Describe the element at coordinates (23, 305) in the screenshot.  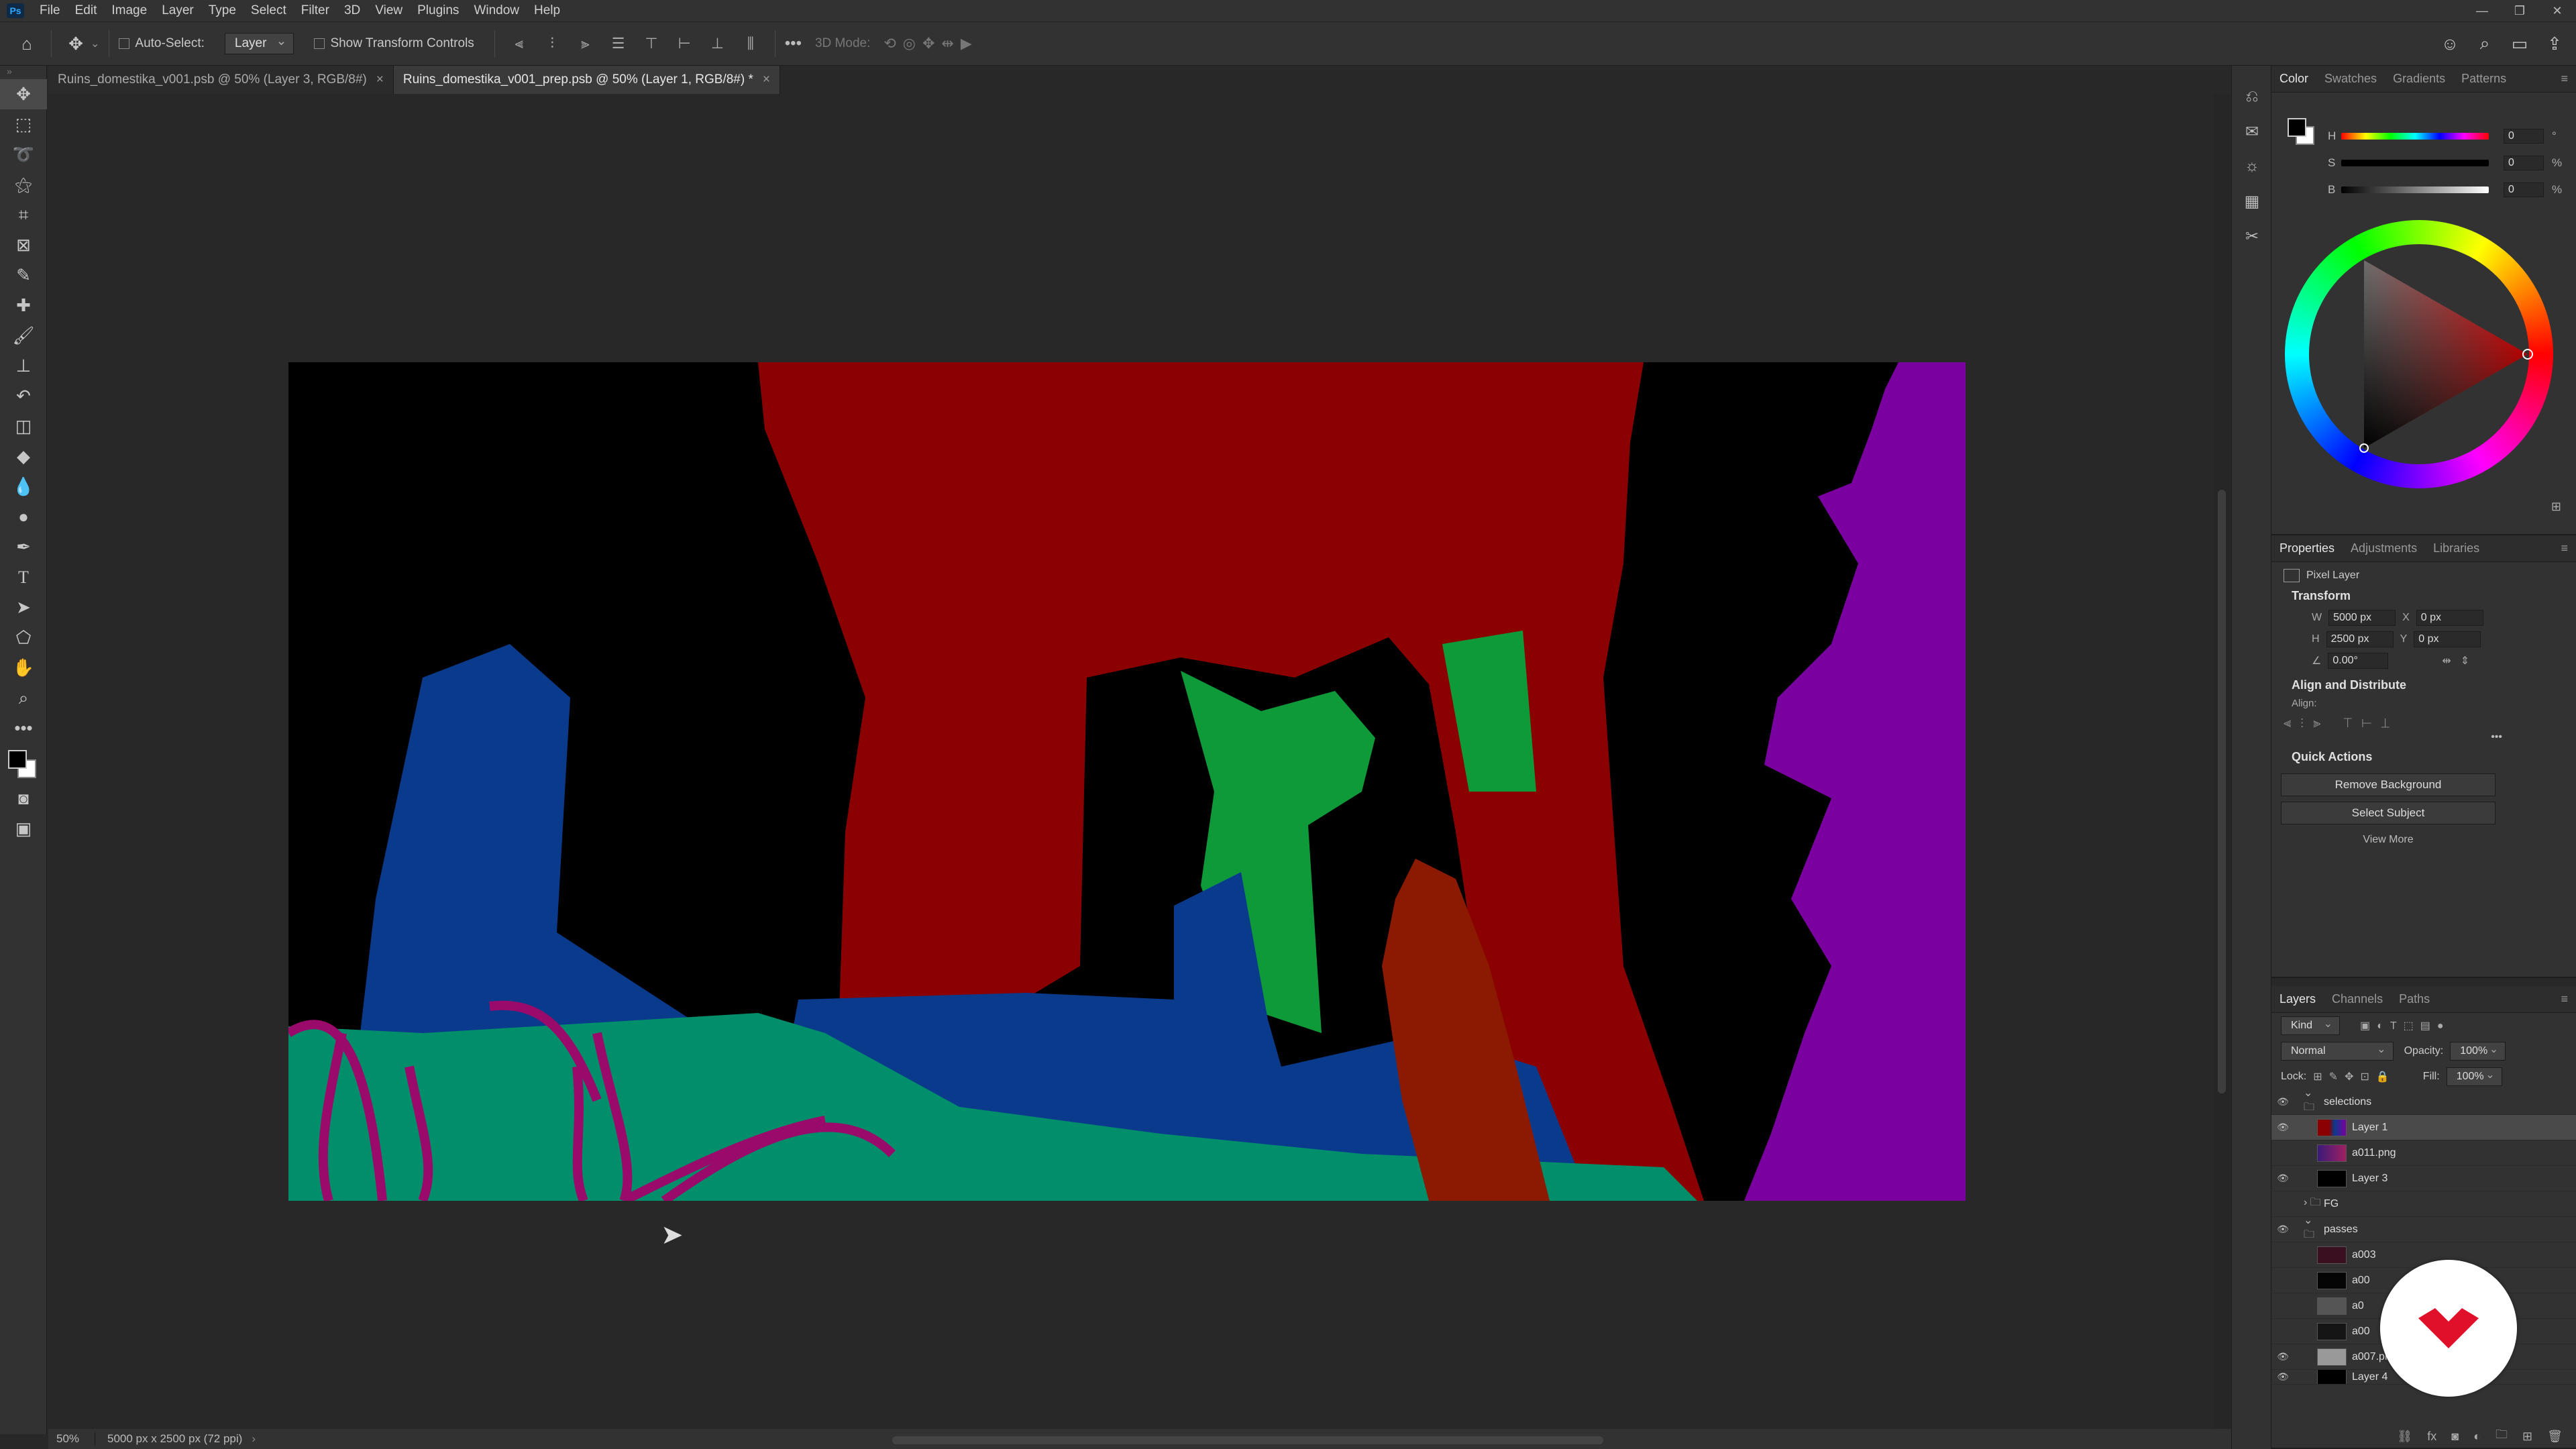
I see `healing-brush-tool-icon: ✚` at that location.